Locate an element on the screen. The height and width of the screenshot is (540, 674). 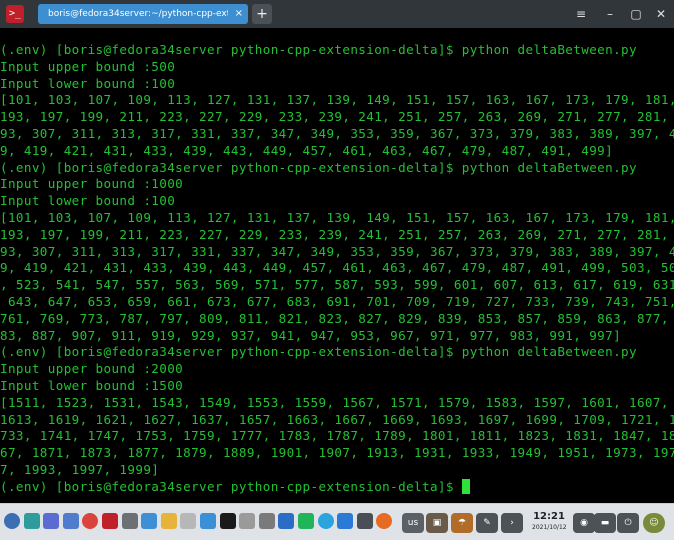
telegram-icon is located at coordinates (325, 521).